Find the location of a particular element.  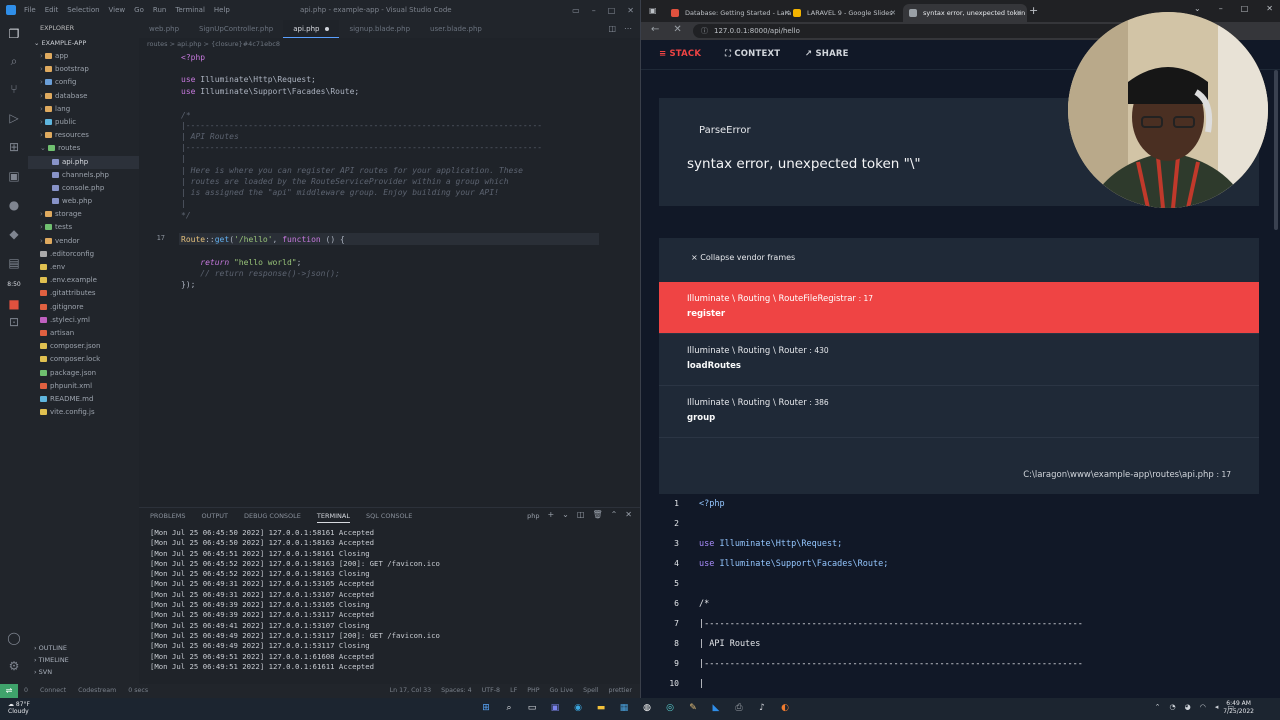

tree-folder: ⌄ routes is located at coordinates (83, 148).